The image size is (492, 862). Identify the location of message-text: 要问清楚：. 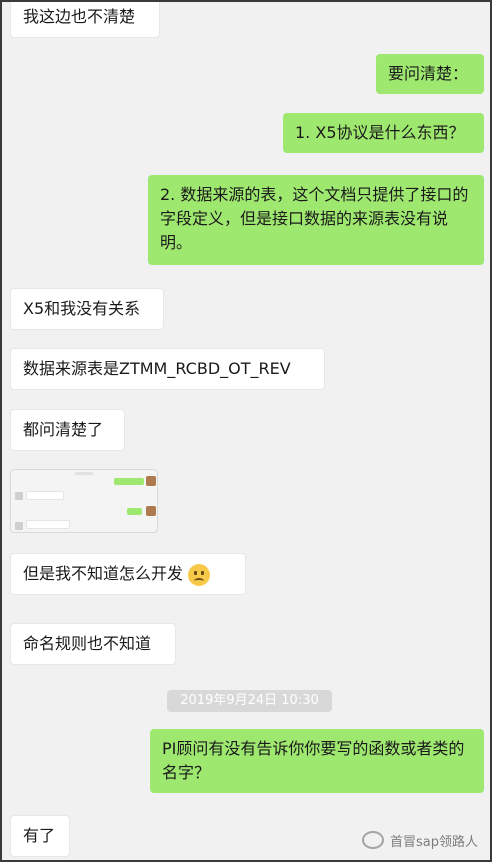
(428, 73).